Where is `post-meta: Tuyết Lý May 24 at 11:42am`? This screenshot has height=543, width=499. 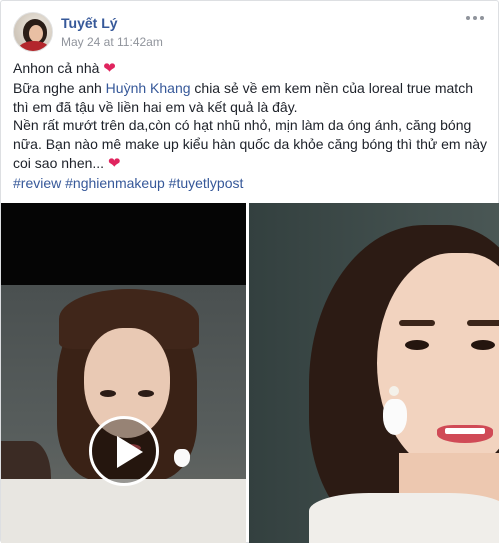 post-meta: Tuyết Lý May 24 at 11:42am is located at coordinates (112, 32).